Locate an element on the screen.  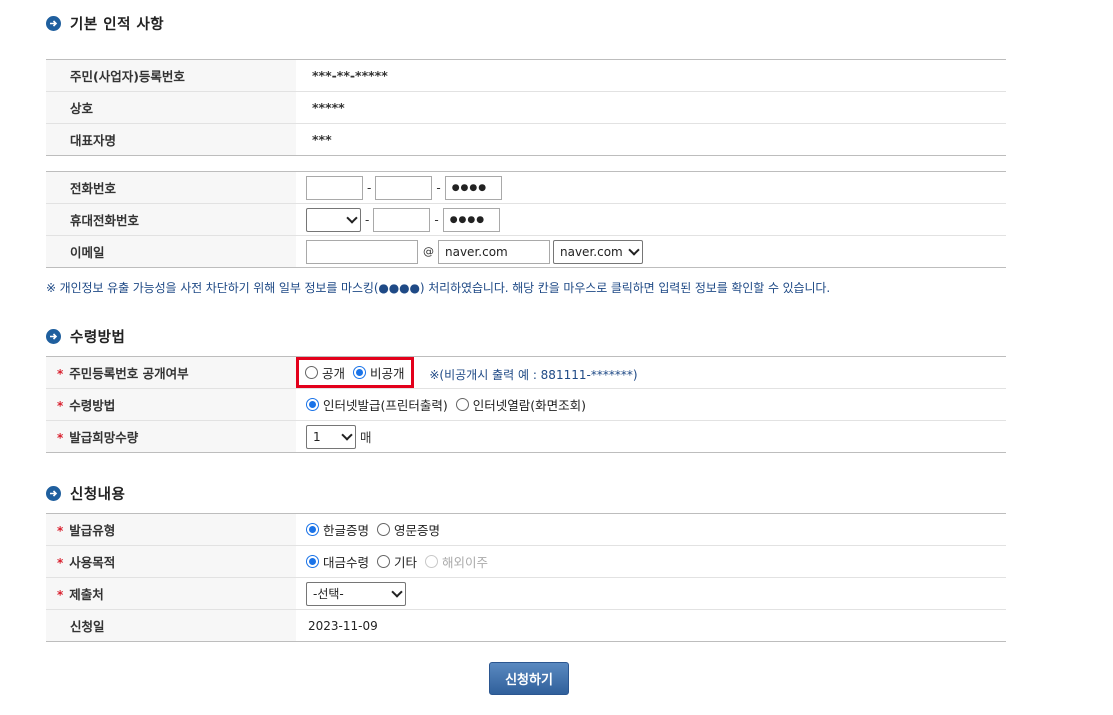
apply-submit-button: 신청하기 is located at coordinates (529, 678).